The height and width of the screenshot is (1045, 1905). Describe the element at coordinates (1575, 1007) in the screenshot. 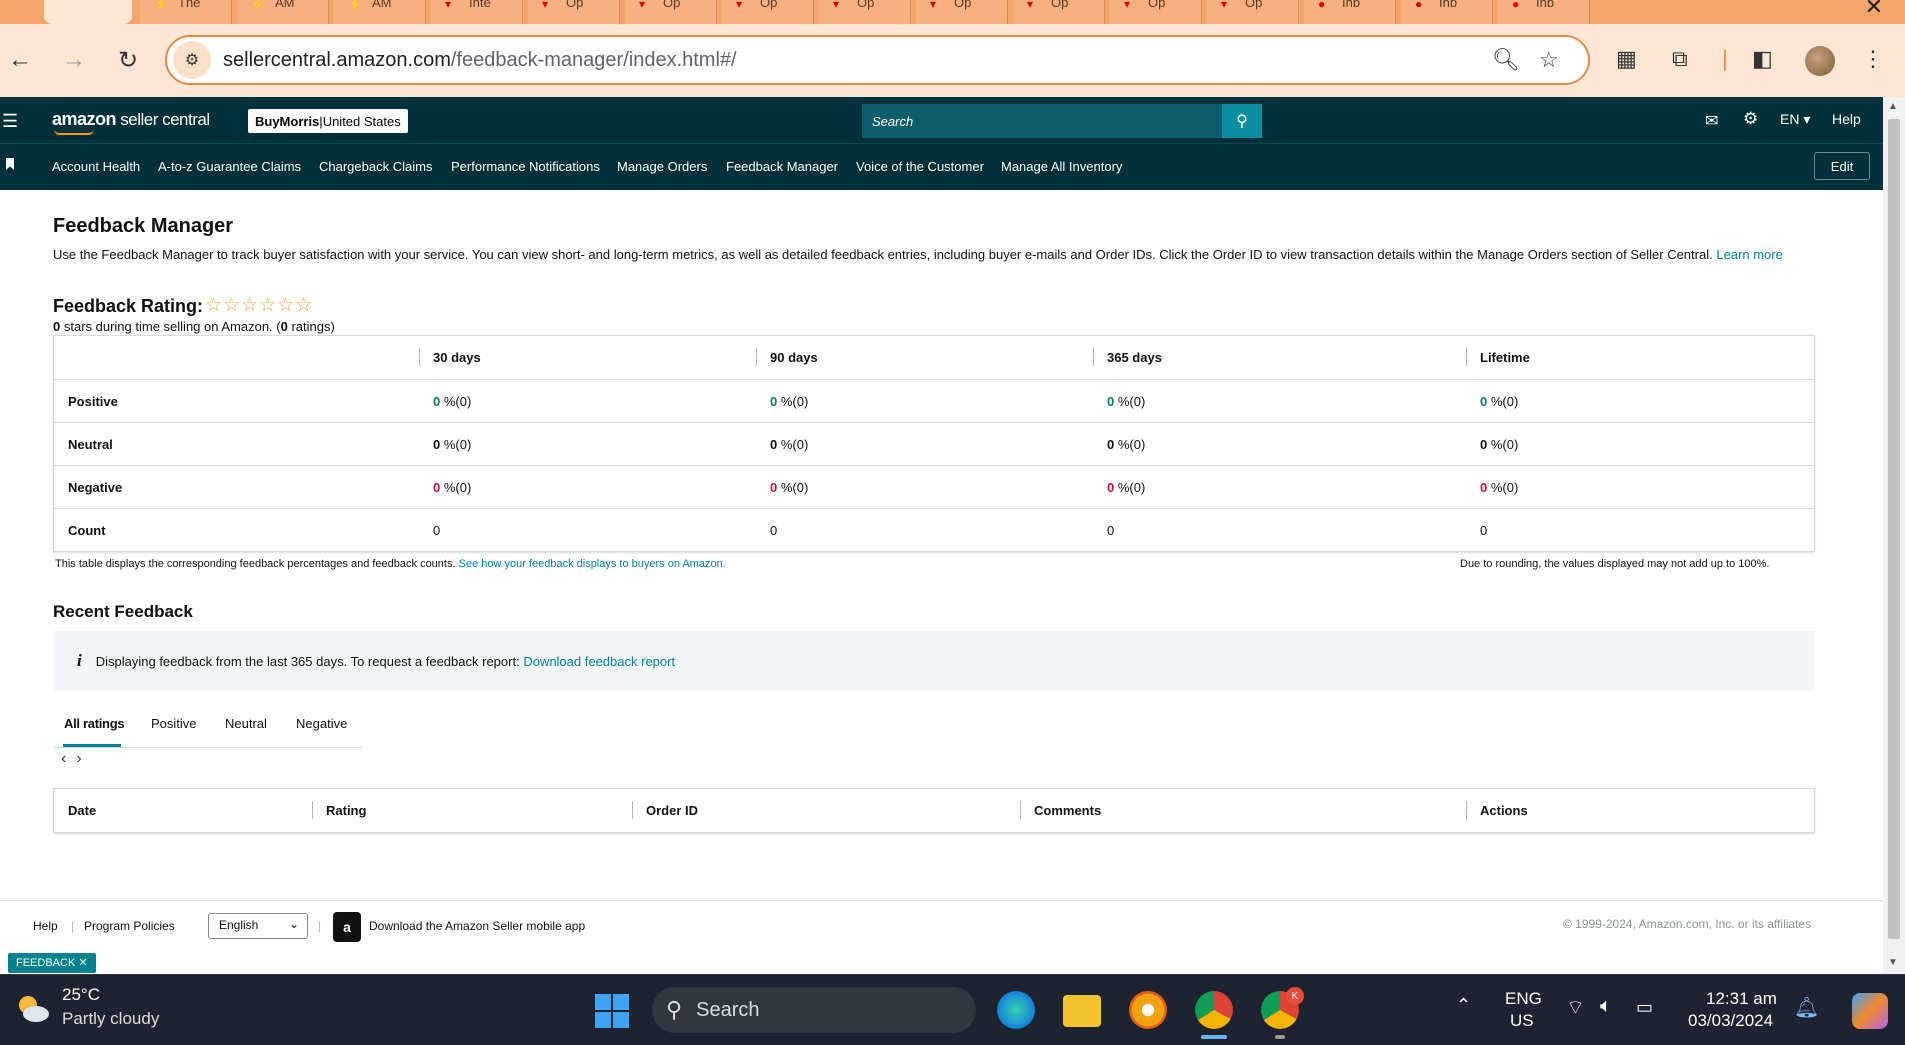

I see `wifi-icon: ⌔` at that location.